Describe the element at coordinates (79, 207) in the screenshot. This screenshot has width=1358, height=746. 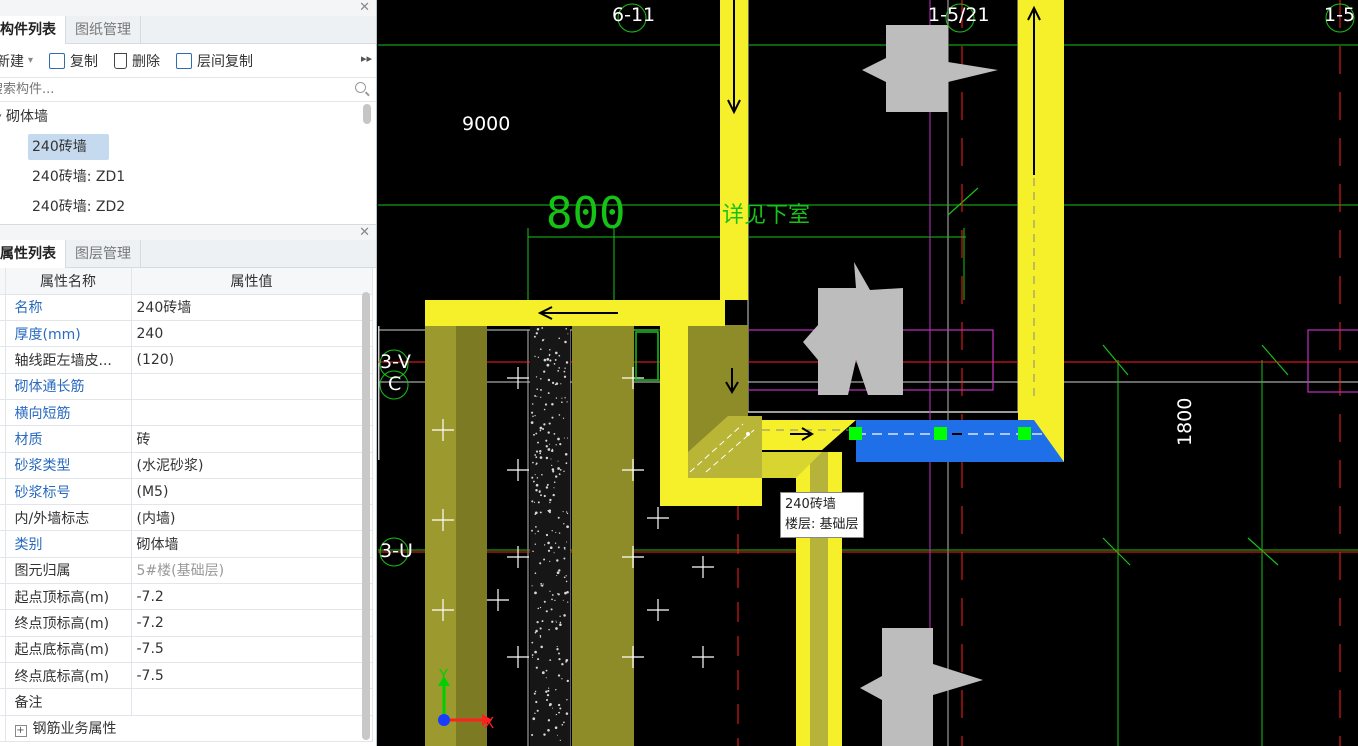
I see `tree-item-label: 240砖墙: ZD2` at that location.